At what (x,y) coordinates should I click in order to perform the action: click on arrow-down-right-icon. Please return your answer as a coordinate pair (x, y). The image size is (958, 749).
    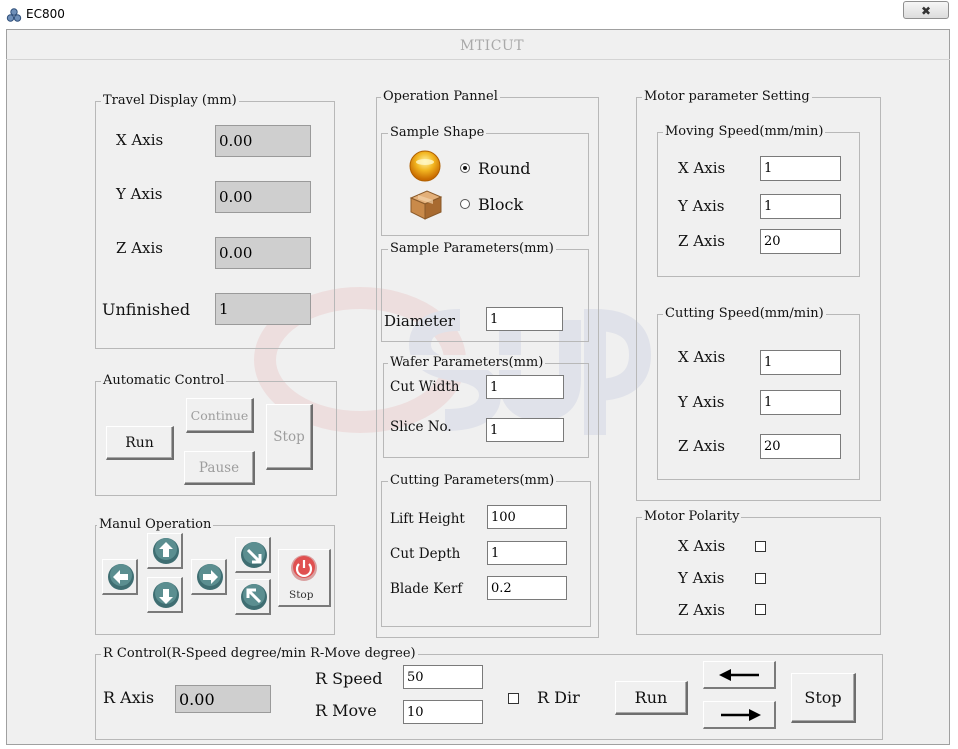
    Looking at the image, I should click on (254, 555).